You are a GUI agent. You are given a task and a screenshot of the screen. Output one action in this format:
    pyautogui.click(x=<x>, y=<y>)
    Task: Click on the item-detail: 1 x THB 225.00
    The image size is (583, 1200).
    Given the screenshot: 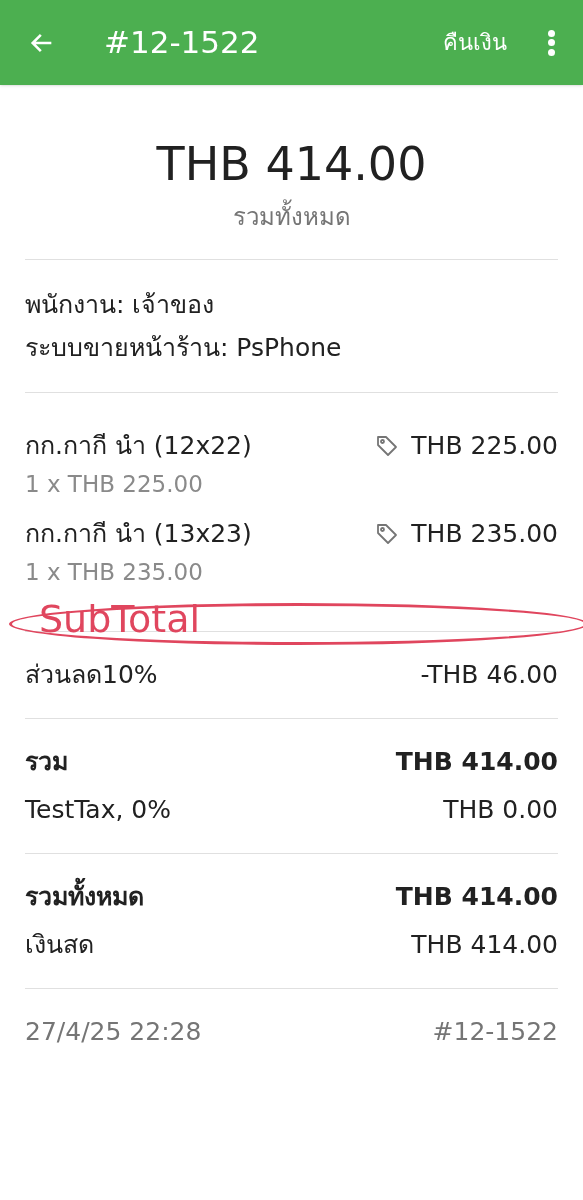 What is the action you would take?
    pyautogui.click(x=114, y=484)
    